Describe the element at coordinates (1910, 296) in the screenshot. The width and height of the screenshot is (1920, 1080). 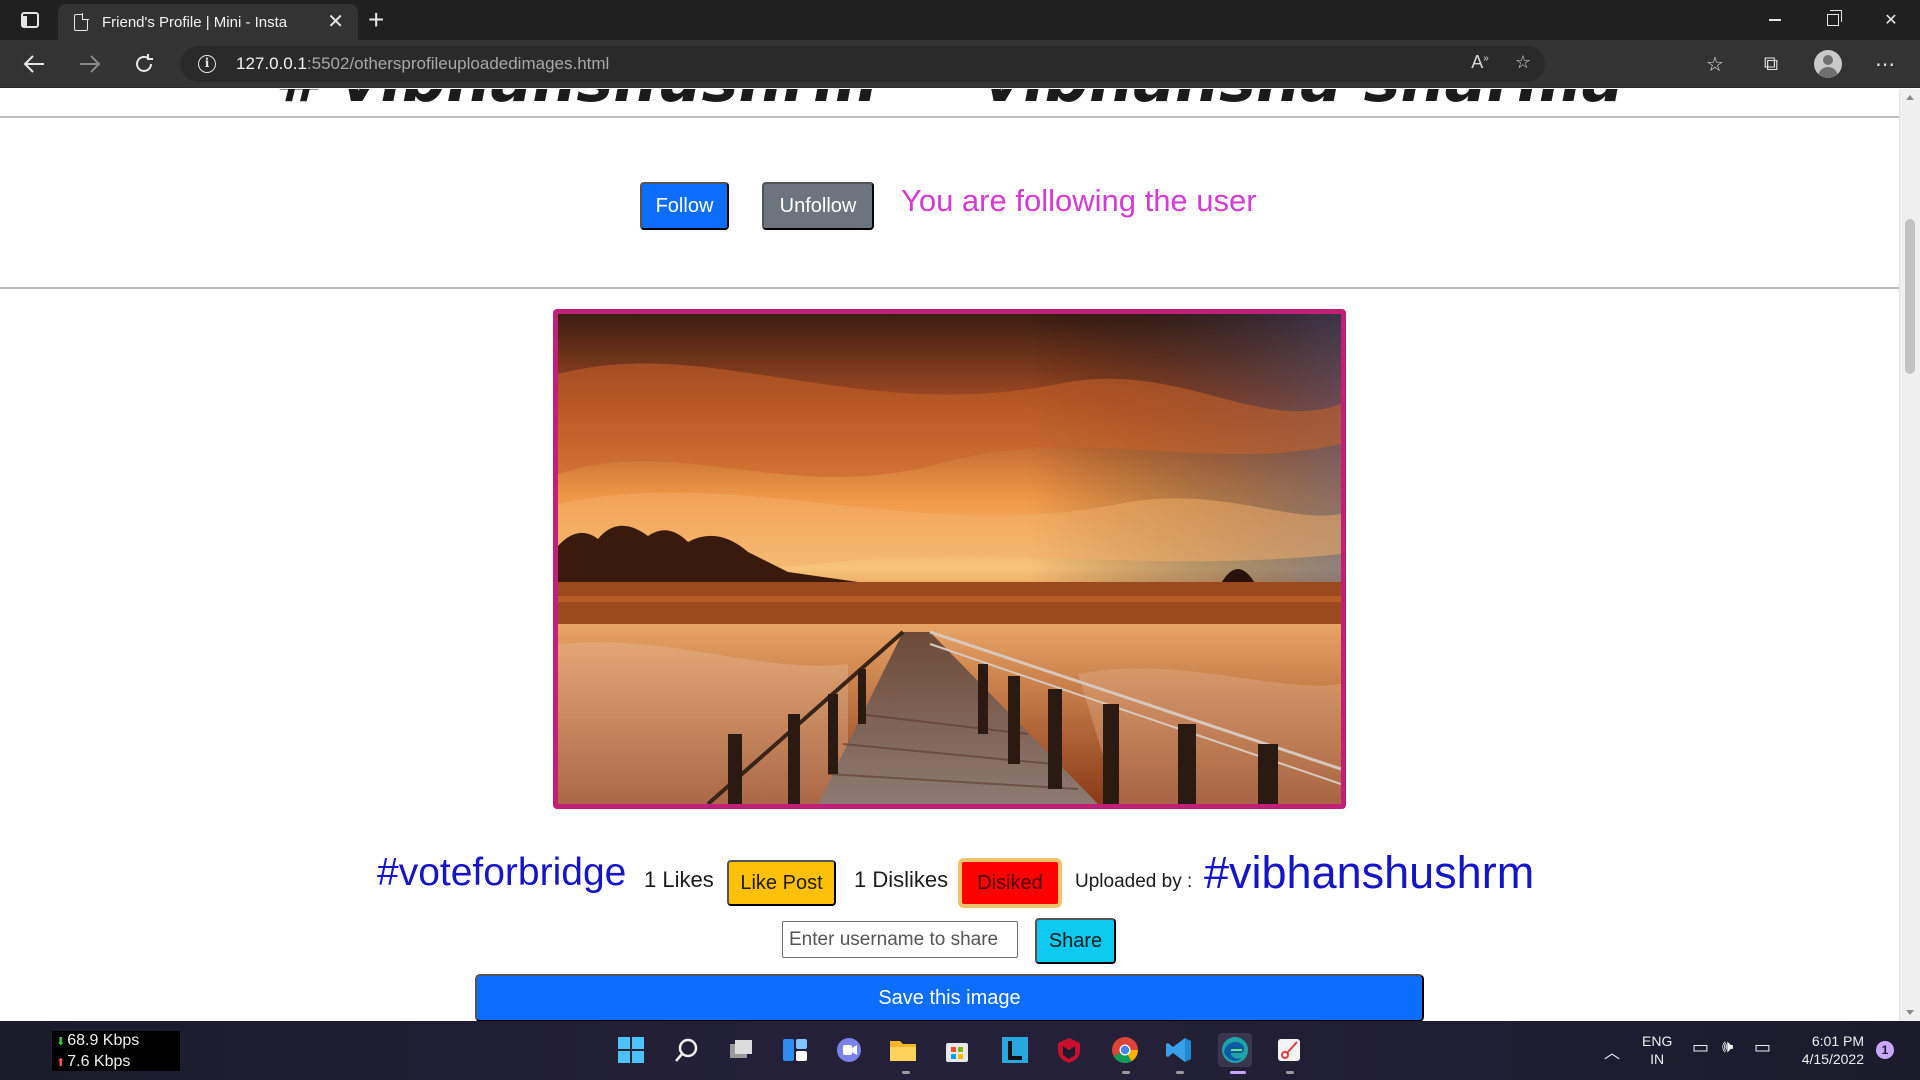
I see `scrollbar-thumb` at that location.